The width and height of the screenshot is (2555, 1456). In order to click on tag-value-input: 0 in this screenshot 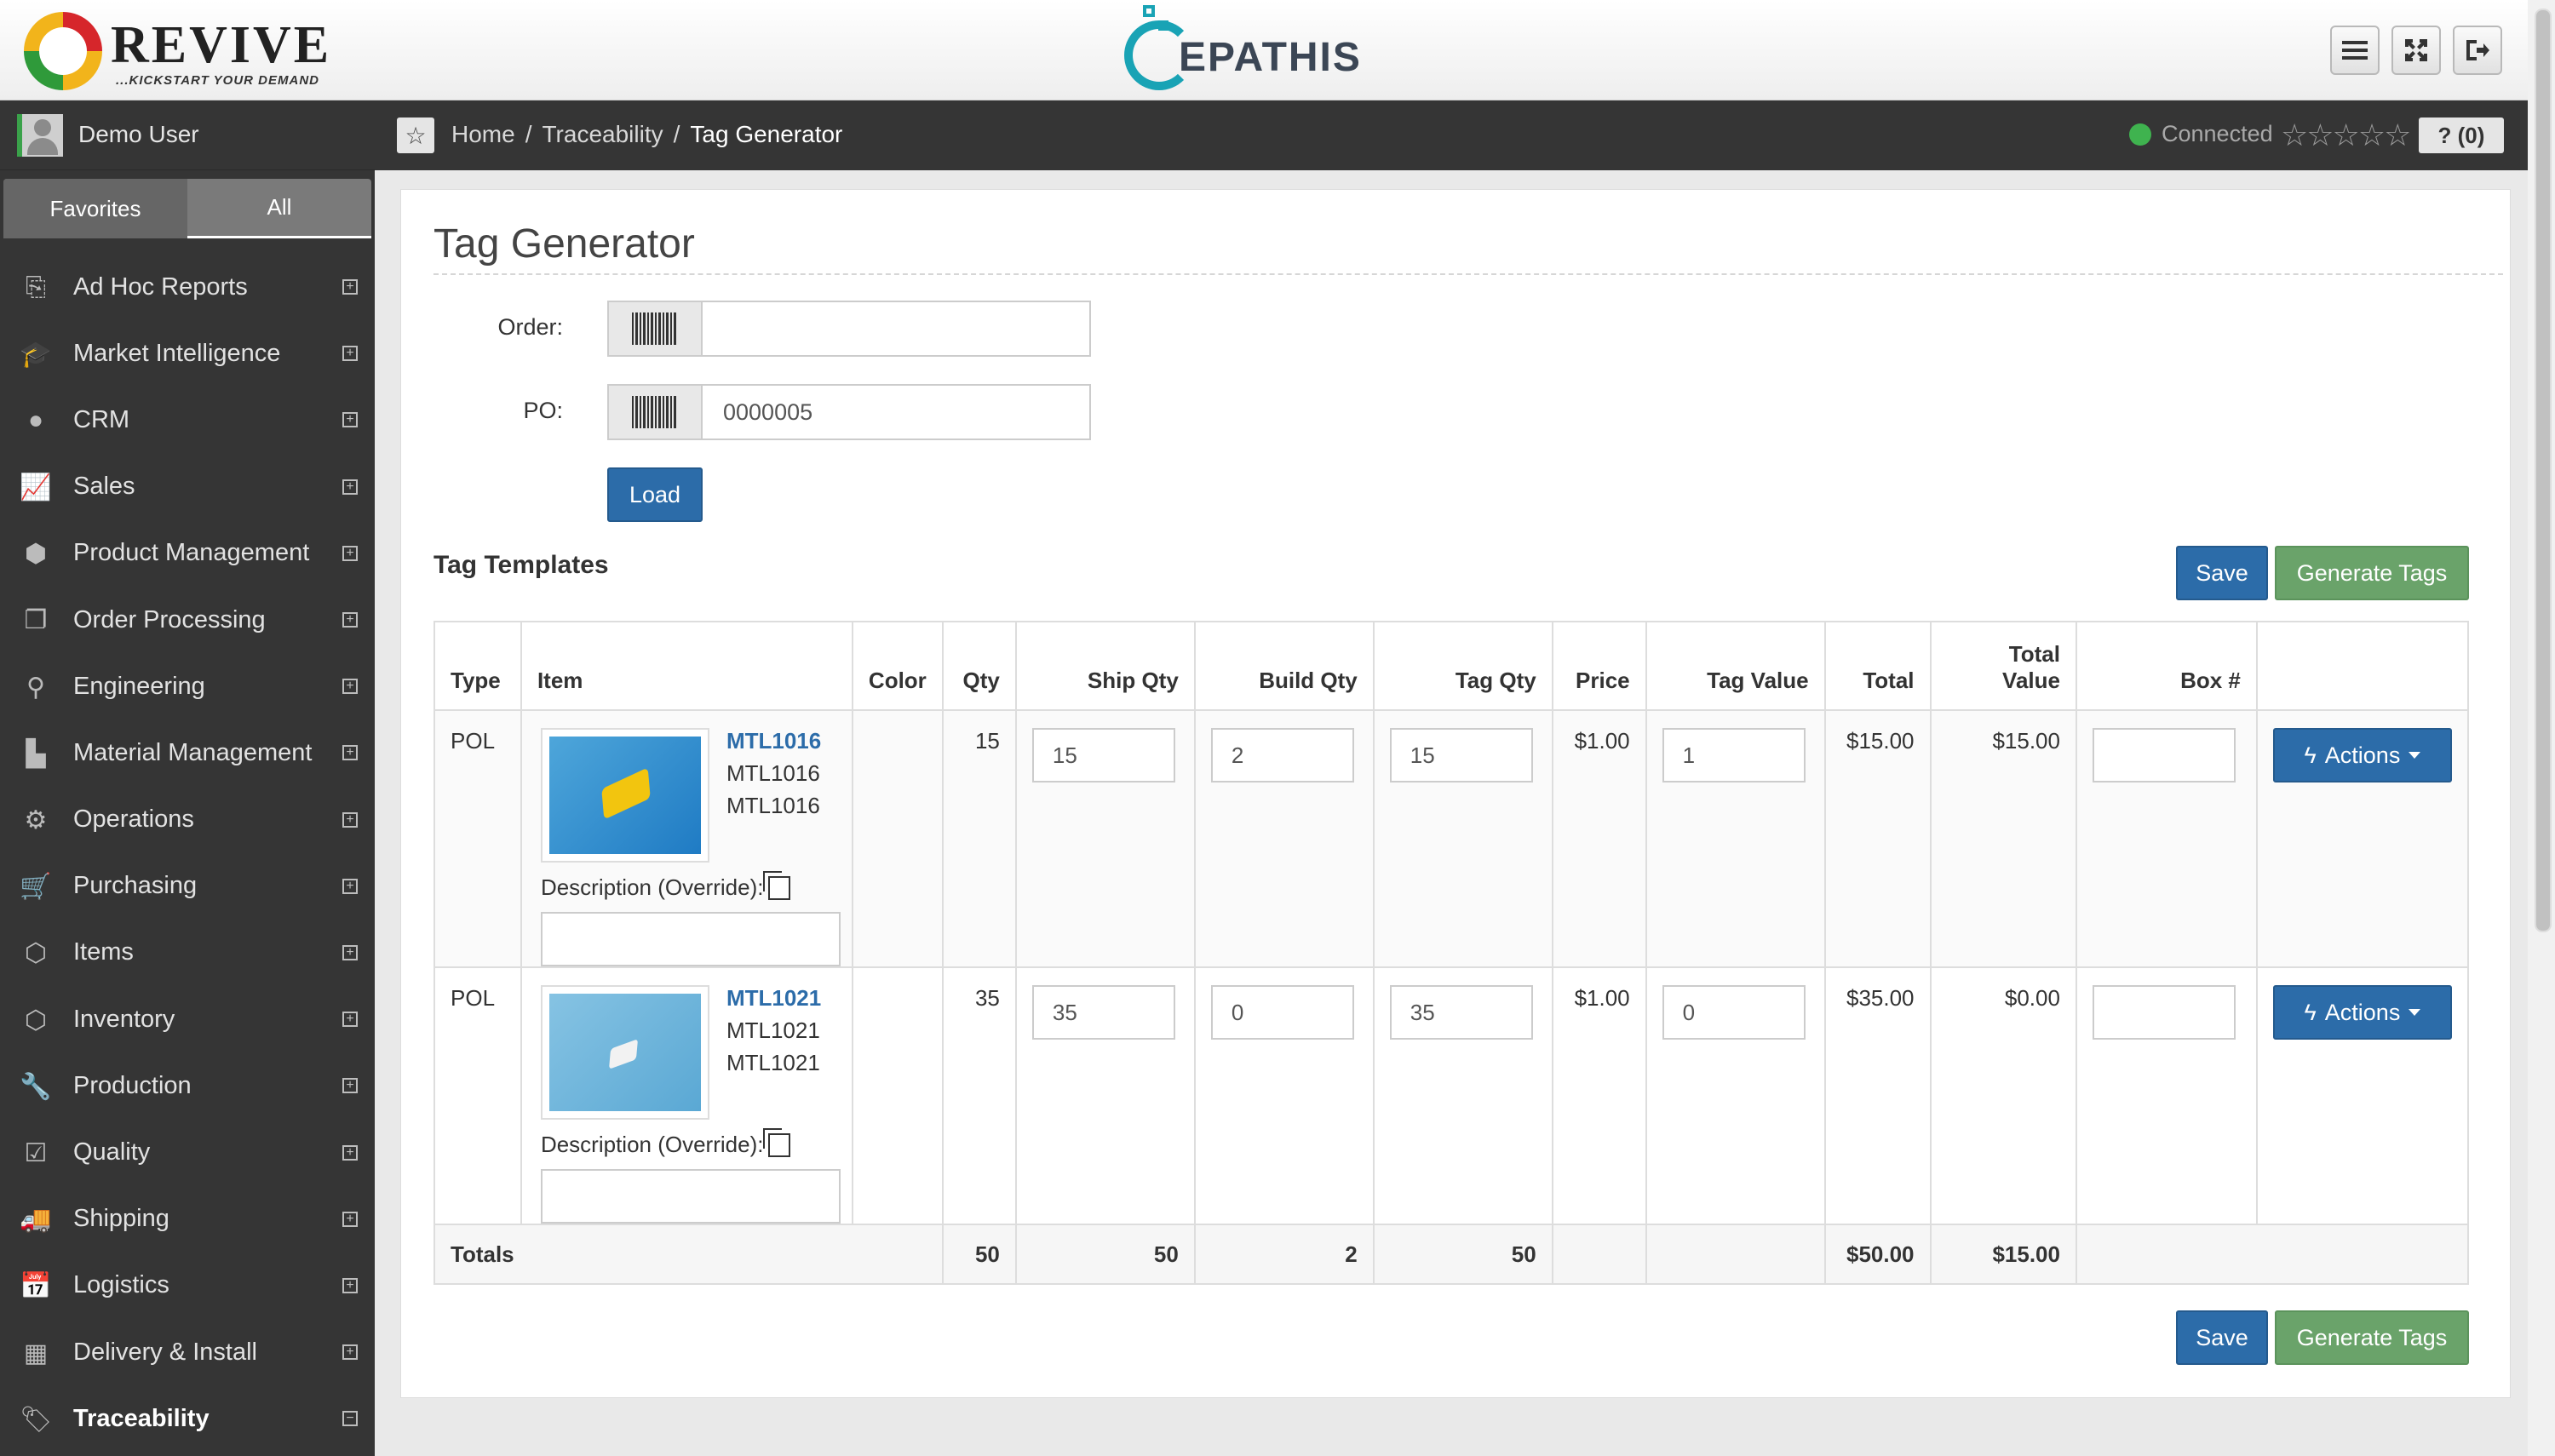, I will do `click(1734, 1013)`.